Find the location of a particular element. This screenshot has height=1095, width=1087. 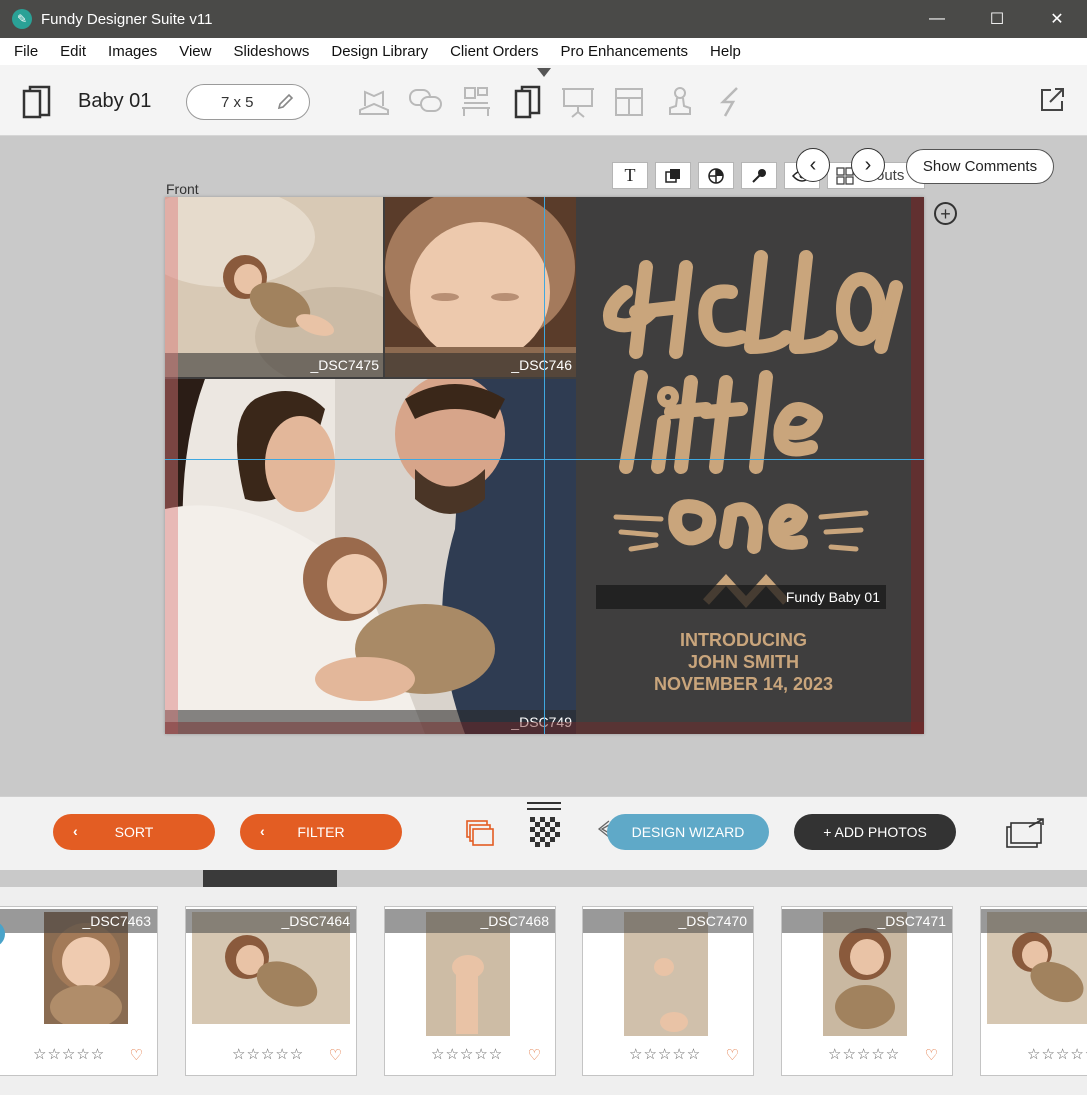

wall-art-icon is located at coordinates (475, 102).